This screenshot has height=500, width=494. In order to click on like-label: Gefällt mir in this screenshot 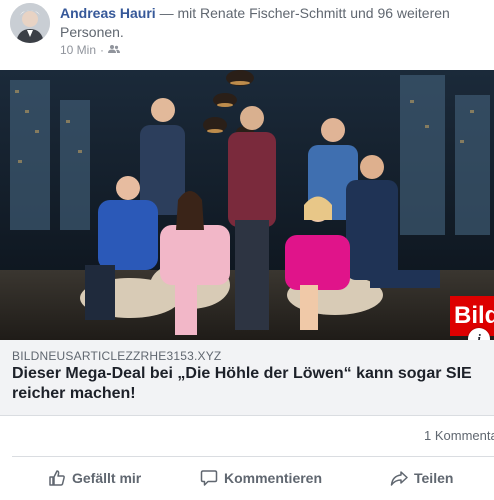, I will do `click(107, 478)`.